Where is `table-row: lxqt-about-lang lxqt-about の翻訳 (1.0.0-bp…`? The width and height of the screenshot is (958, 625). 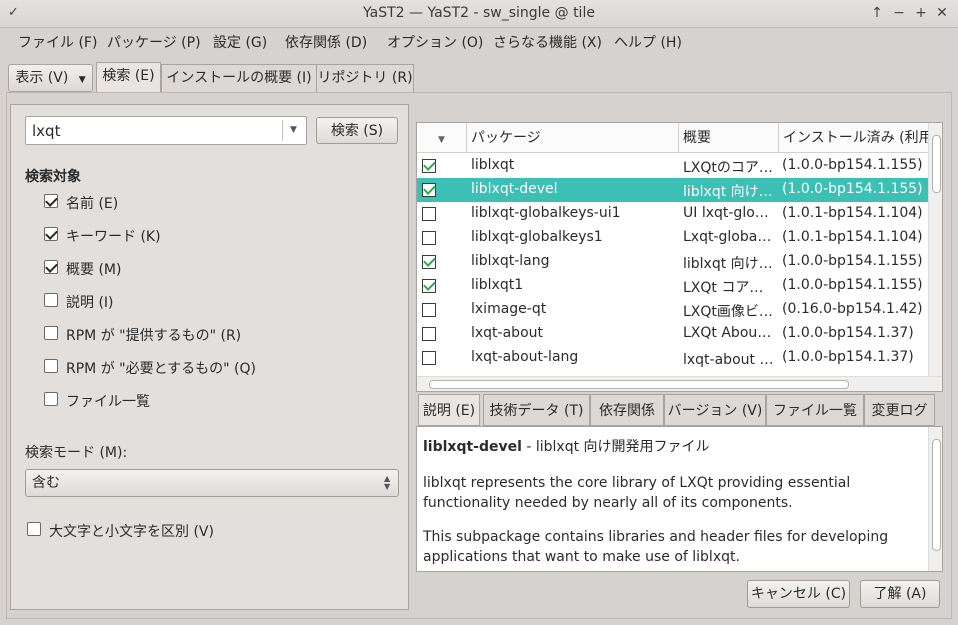
table-row: lxqt-about-lang lxqt-about の翻訳 (1.0.0-bp… is located at coordinates (672, 358).